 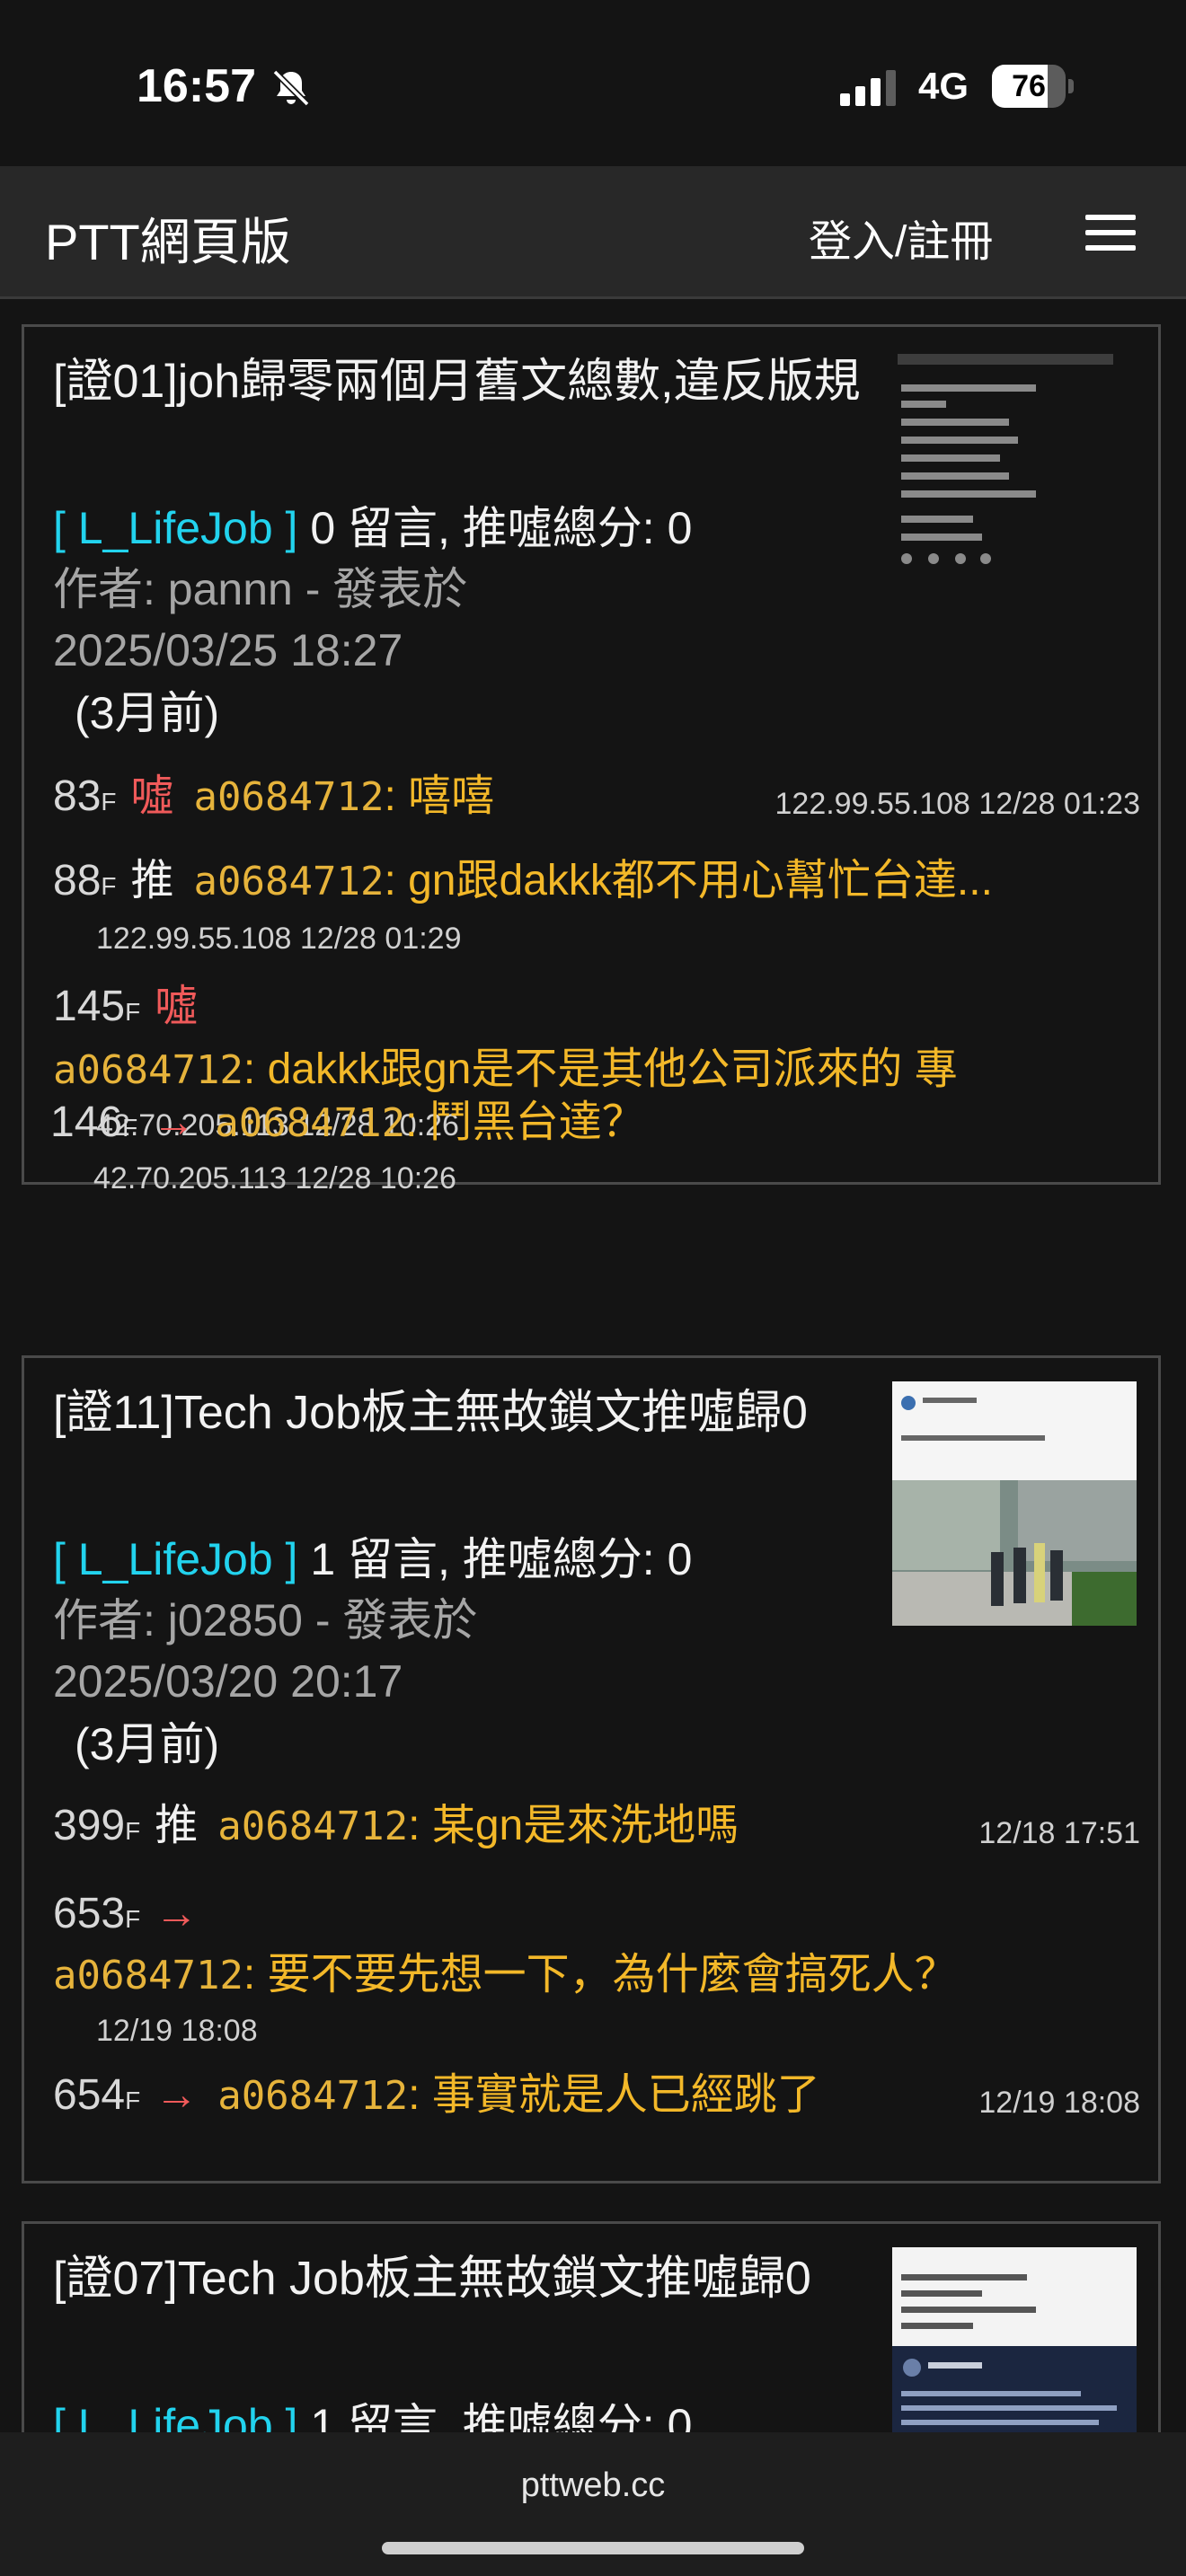 I want to click on comment-meta: 122.99.55.108 12/28 01:23, so click(x=957, y=804).